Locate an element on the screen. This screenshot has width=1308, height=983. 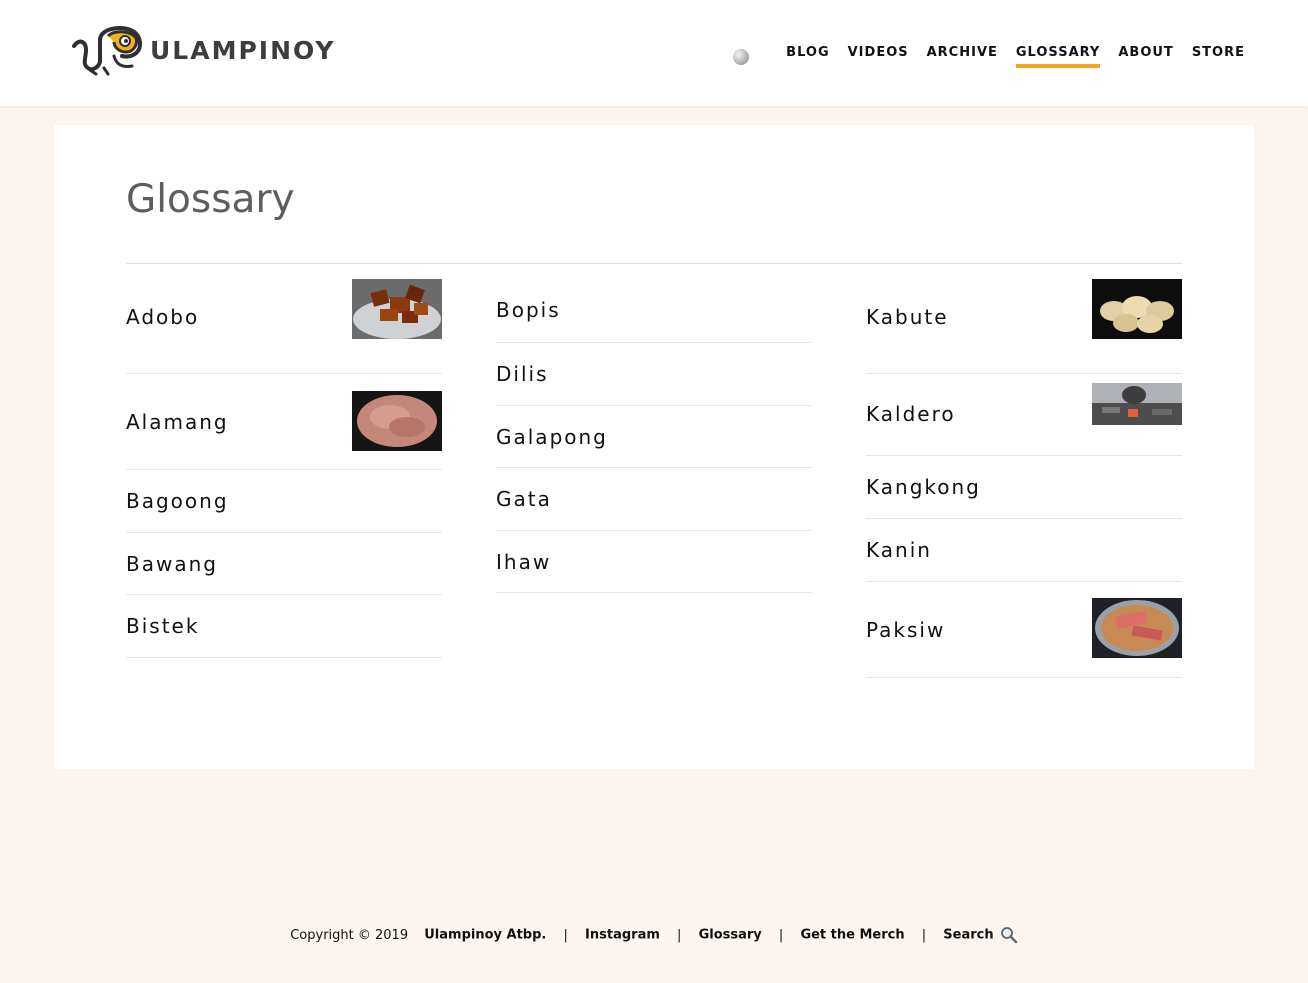
kabute-thumbnail is located at coordinates (1137, 308).